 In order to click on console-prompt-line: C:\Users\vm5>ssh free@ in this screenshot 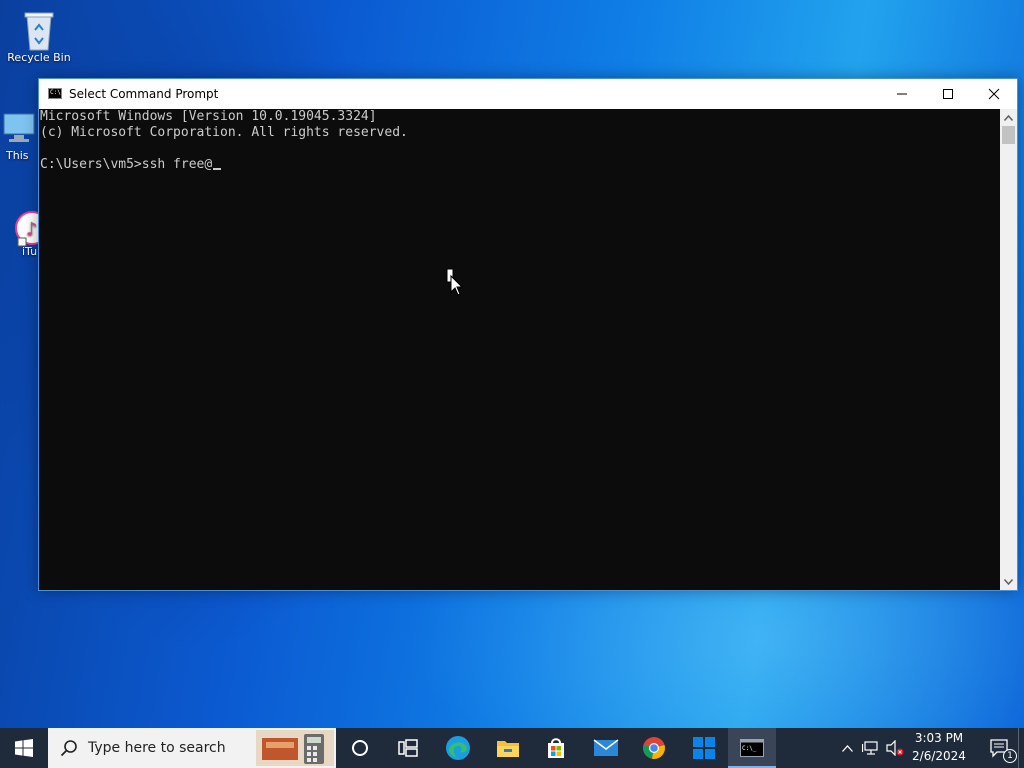, I will do `click(131, 165)`.